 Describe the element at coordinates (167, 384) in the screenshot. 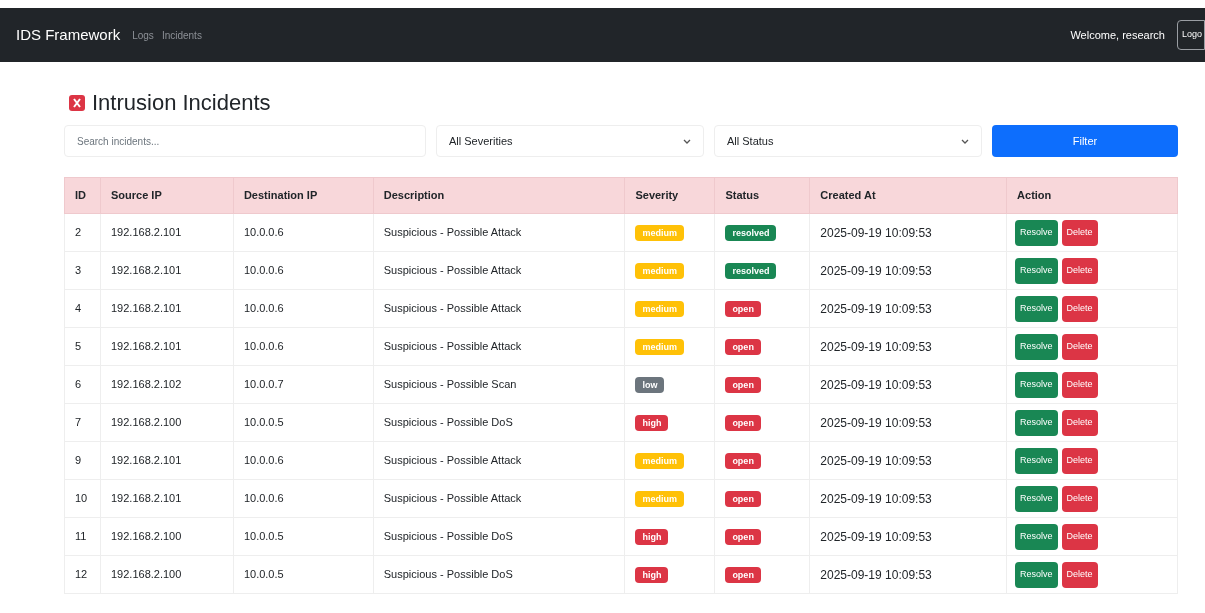

I see `table-cell: 192.168.2.102` at that location.